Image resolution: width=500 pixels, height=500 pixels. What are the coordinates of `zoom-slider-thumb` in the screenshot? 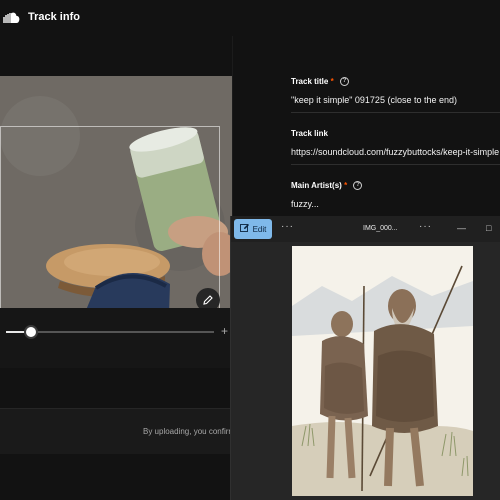 It's located at (30, 332).